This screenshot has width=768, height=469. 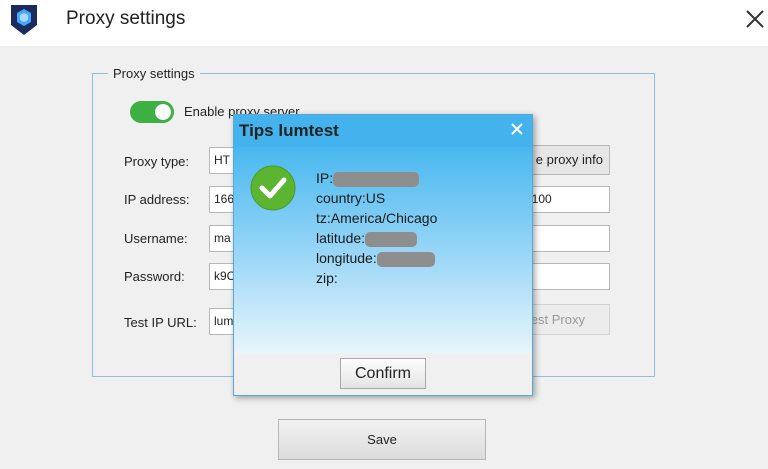 What do you see at coordinates (382, 439) in the screenshot?
I see `save-button: Save` at bounding box center [382, 439].